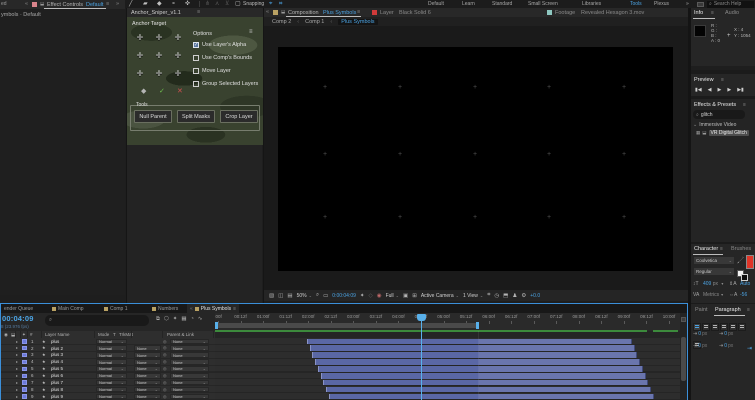  Describe the element at coordinates (387, 13) in the screenshot. I see `tab-layer: Layer` at that location.